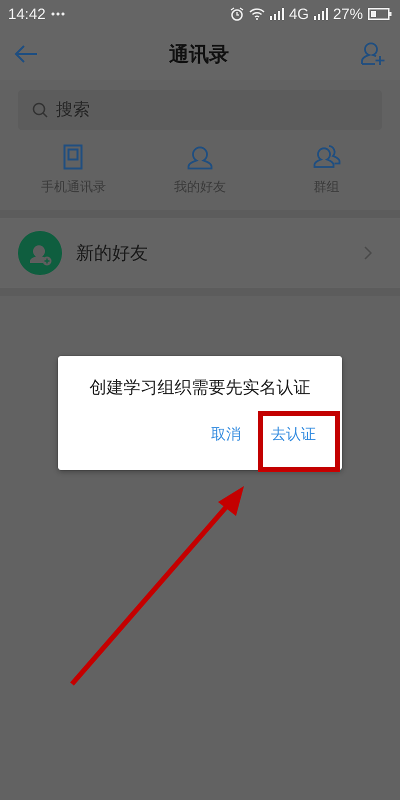  Describe the element at coordinates (373, 54) in the screenshot. I see `add-person-icon` at that location.